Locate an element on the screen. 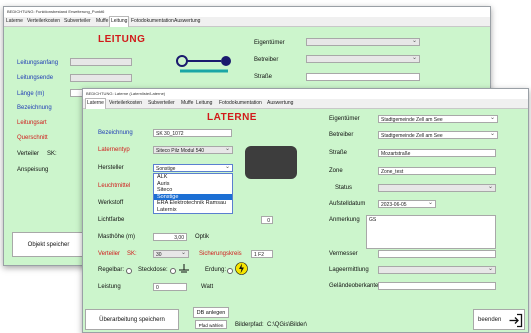 The height and width of the screenshot is (333, 531). lichtfarbe-input: 0 is located at coordinates (267, 220).